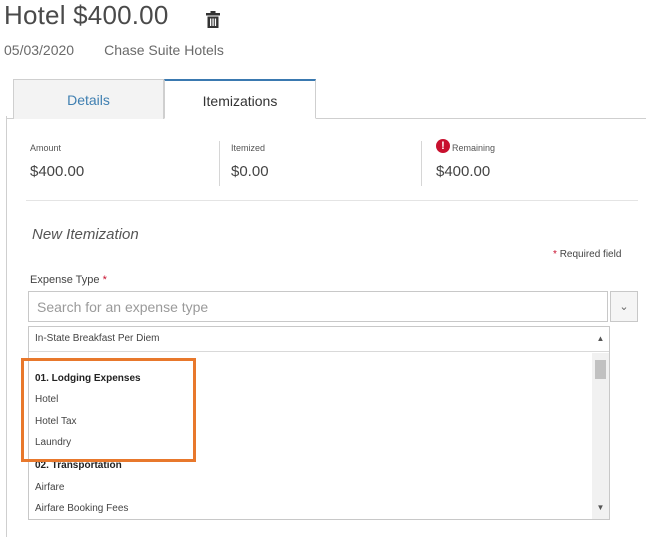 The image size is (646, 537). What do you see at coordinates (624, 306) in the screenshot?
I see `chevron-down-icon: ⌄` at bounding box center [624, 306].